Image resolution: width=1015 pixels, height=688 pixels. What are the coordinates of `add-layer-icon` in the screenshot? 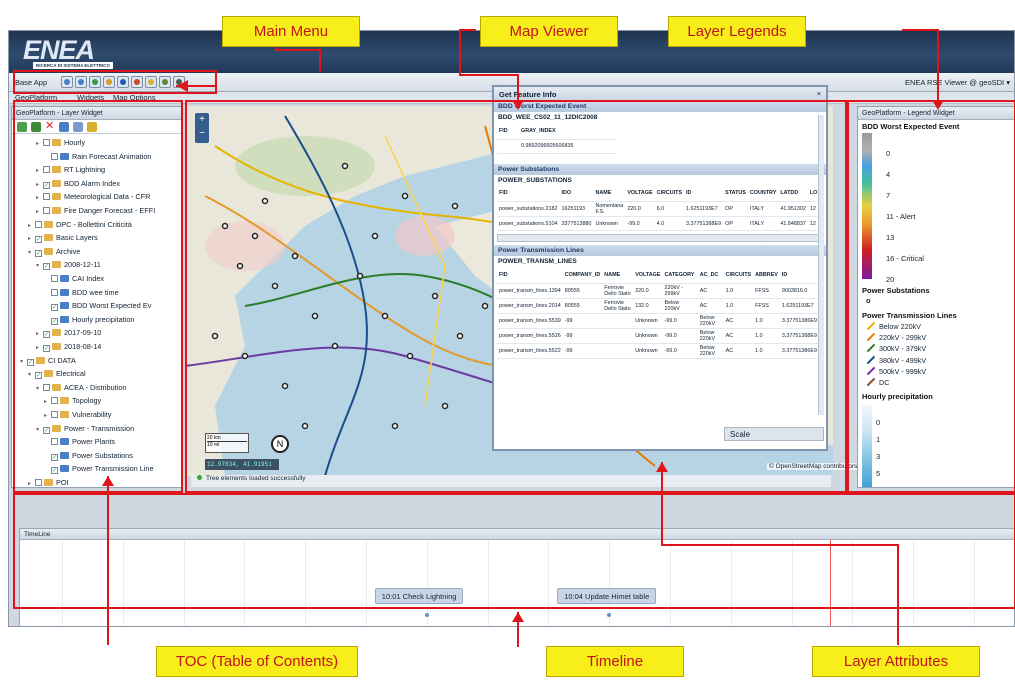 It's located at (22, 127).